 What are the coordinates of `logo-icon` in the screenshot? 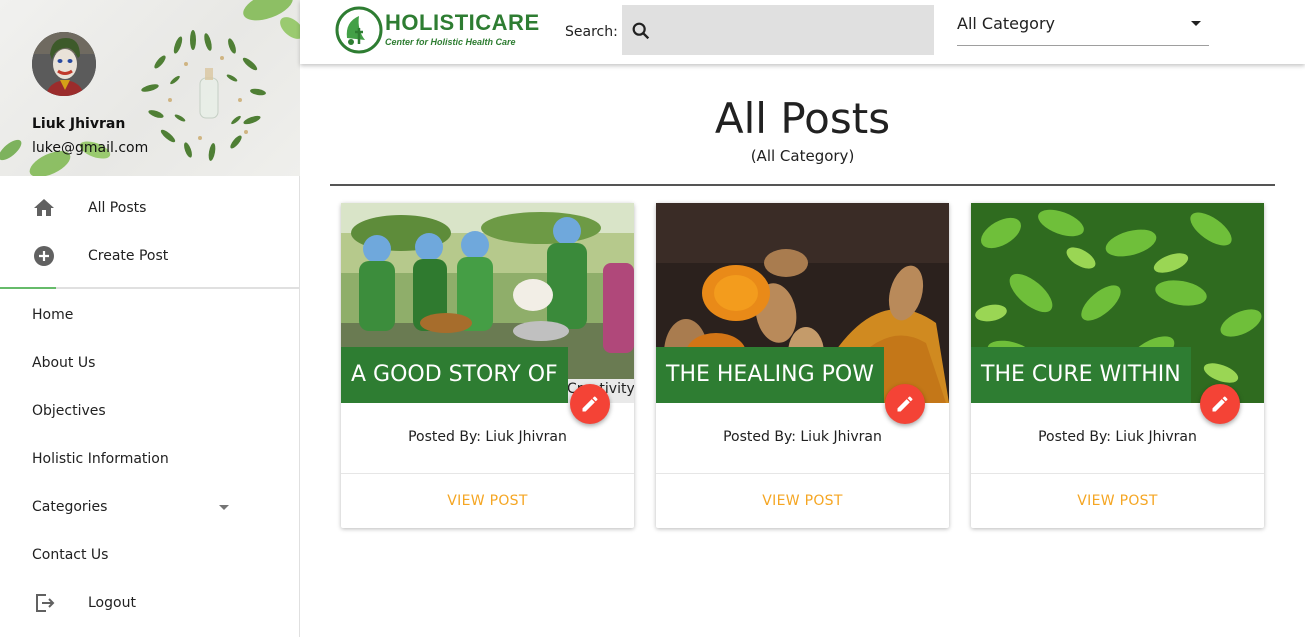 It's located at (359, 30).